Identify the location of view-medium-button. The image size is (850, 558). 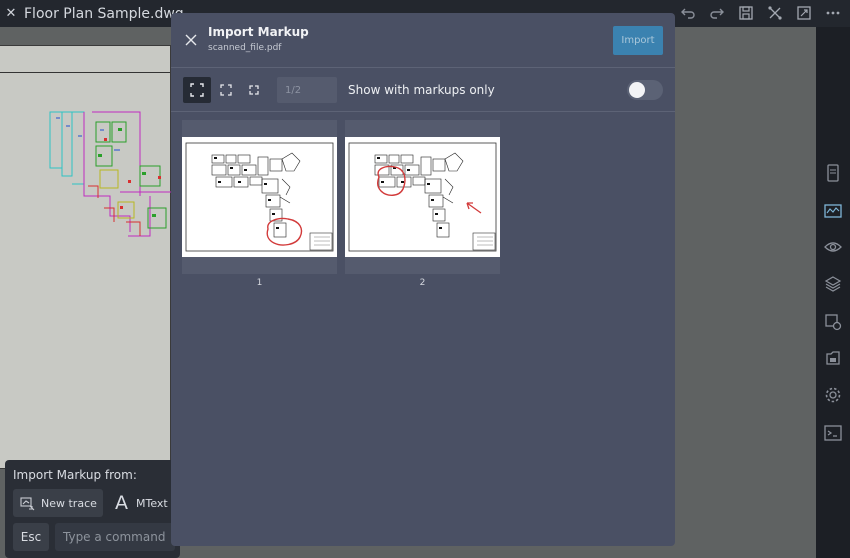
(226, 90).